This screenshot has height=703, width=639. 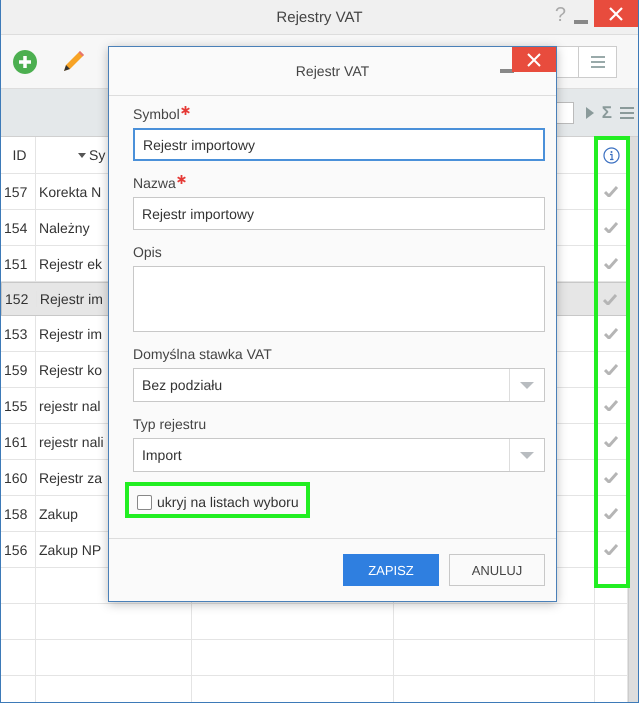 I want to click on field-label: Symbol, so click(x=156, y=114).